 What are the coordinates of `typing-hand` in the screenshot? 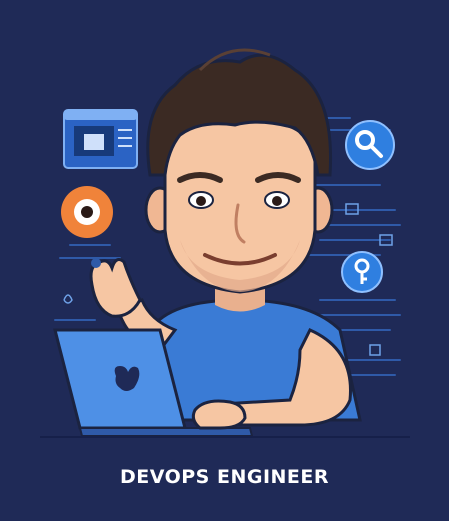 It's located at (219, 414).